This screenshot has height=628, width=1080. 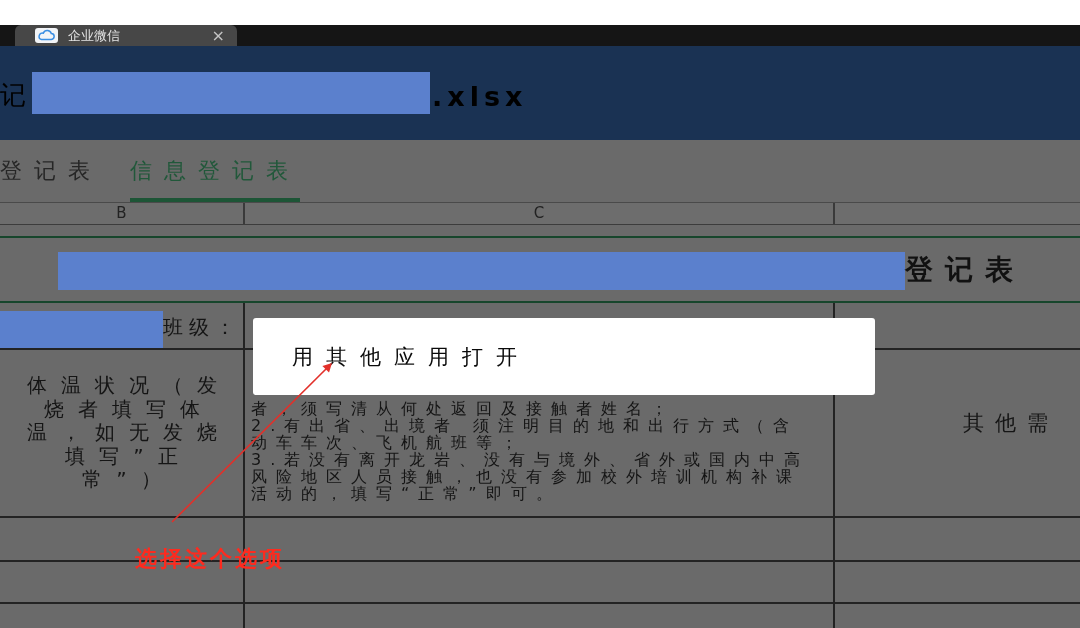 I want to click on class-label: 班级：, so click(x=202, y=327).